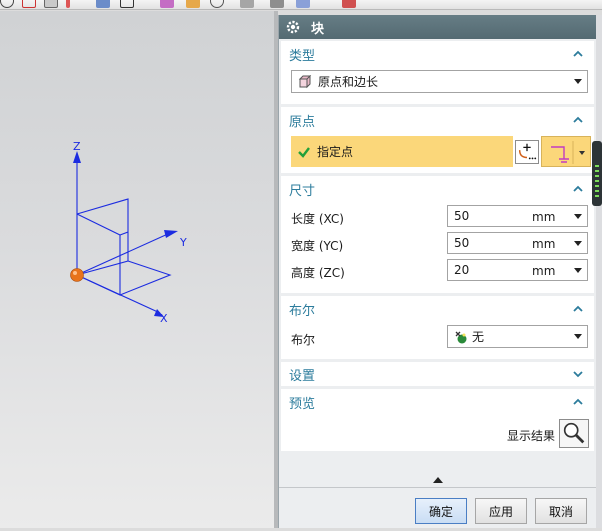 The height and width of the screenshot is (531, 602). What do you see at coordinates (439, 81) in the screenshot?
I see `type-dropdown: 原点和边长` at bounding box center [439, 81].